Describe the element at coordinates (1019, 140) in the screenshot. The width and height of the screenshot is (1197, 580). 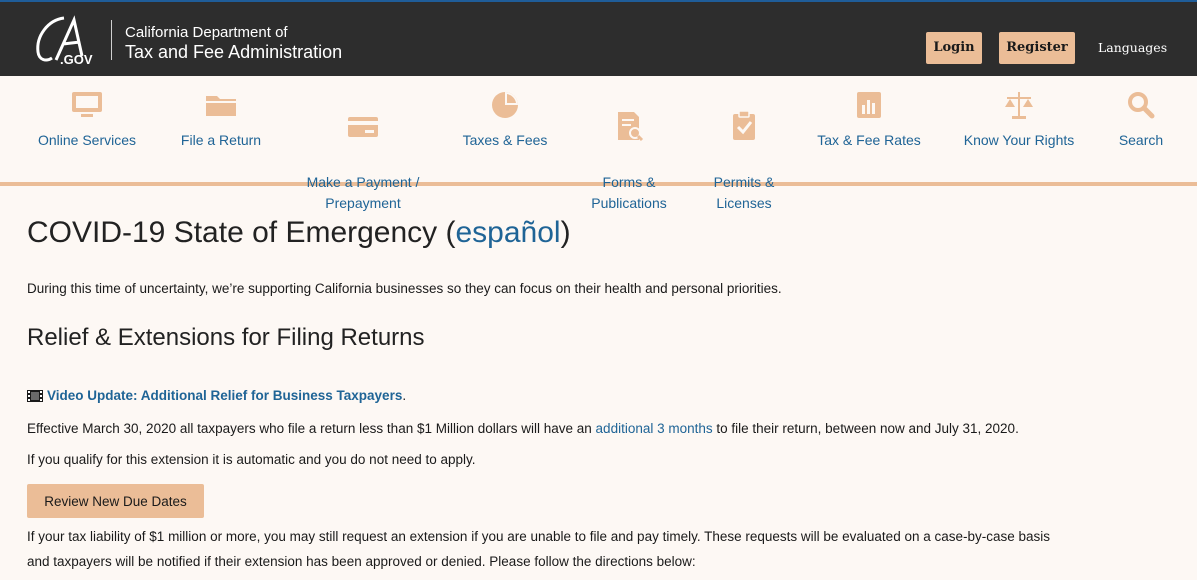
I see `nav-label: Know Your Rights` at that location.